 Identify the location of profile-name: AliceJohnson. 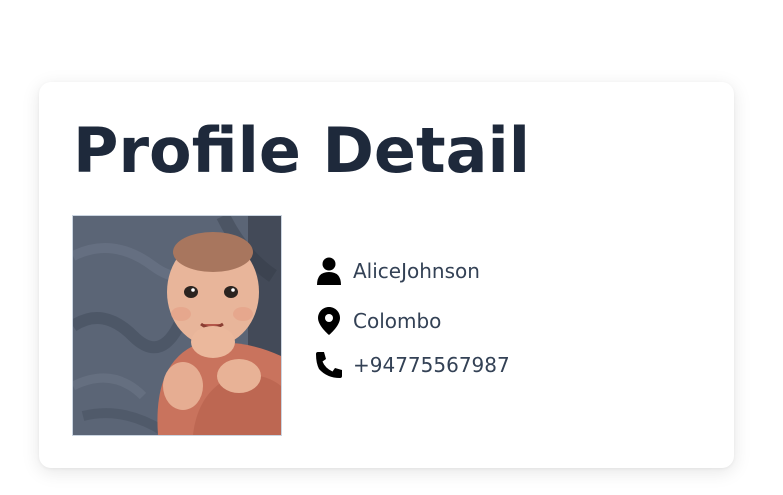
(416, 271).